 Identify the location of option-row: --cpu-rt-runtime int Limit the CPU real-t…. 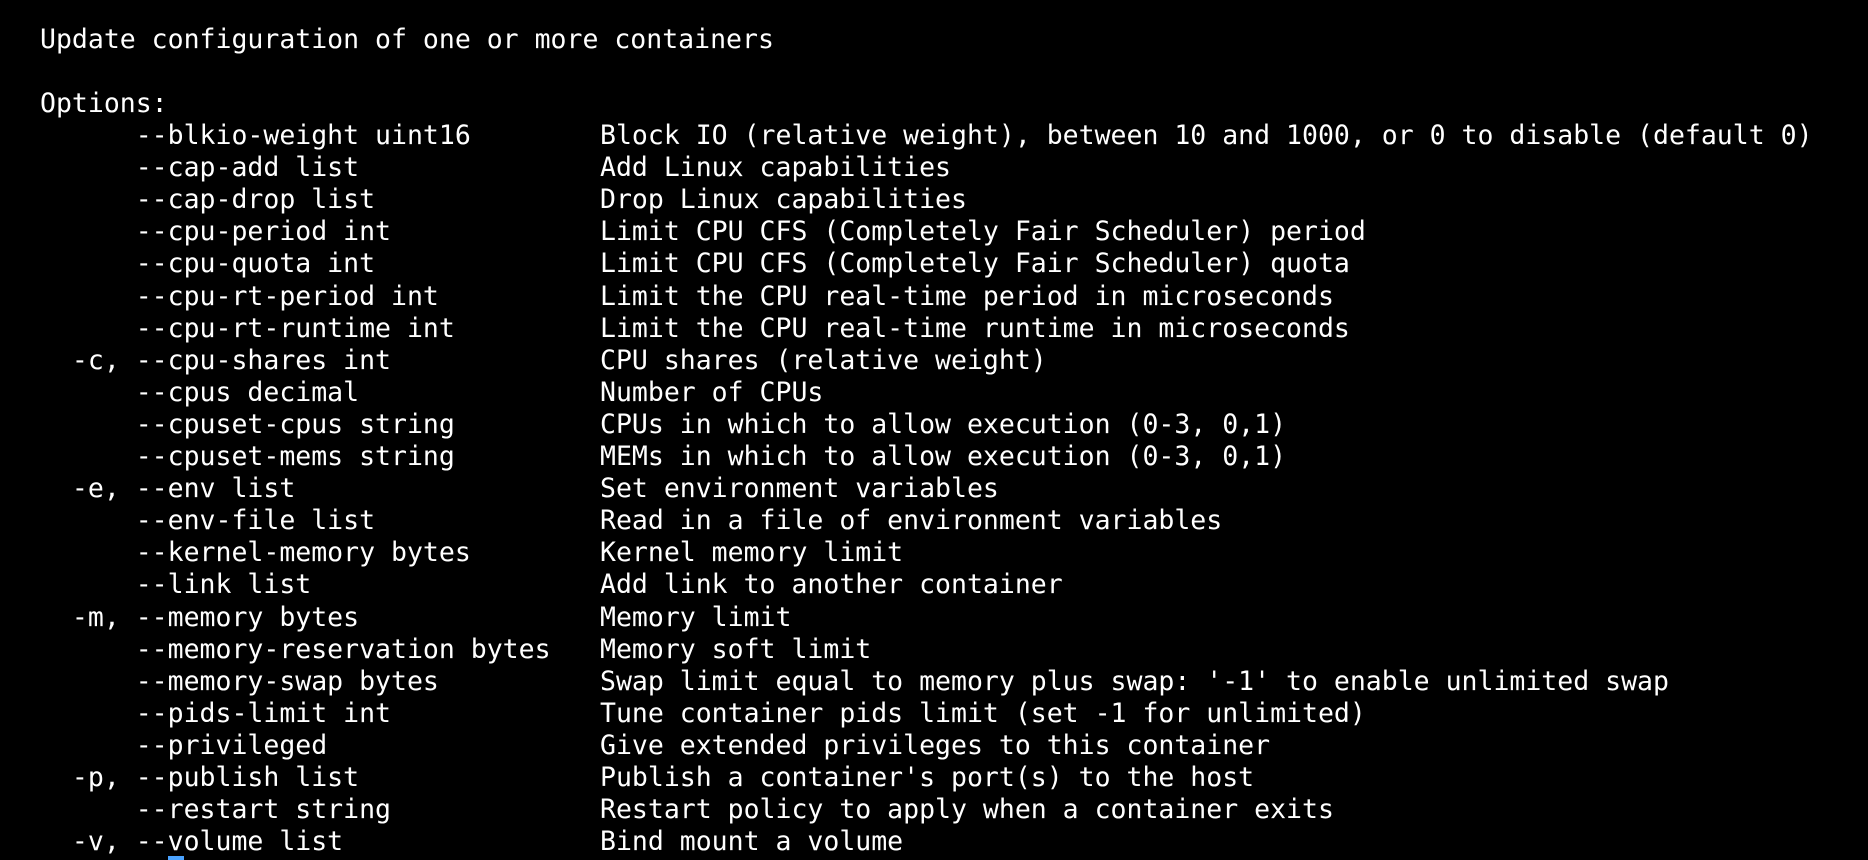
(934, 329).